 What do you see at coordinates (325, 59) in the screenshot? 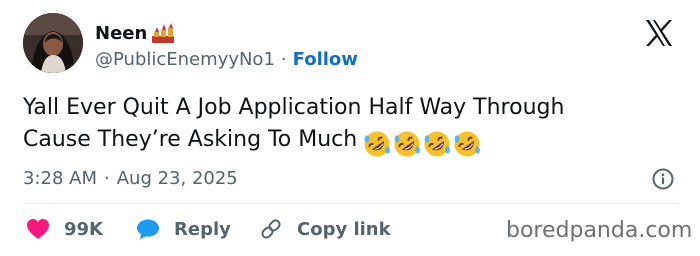
I see `follow-button: Follow` at bounding box center [325, 59].